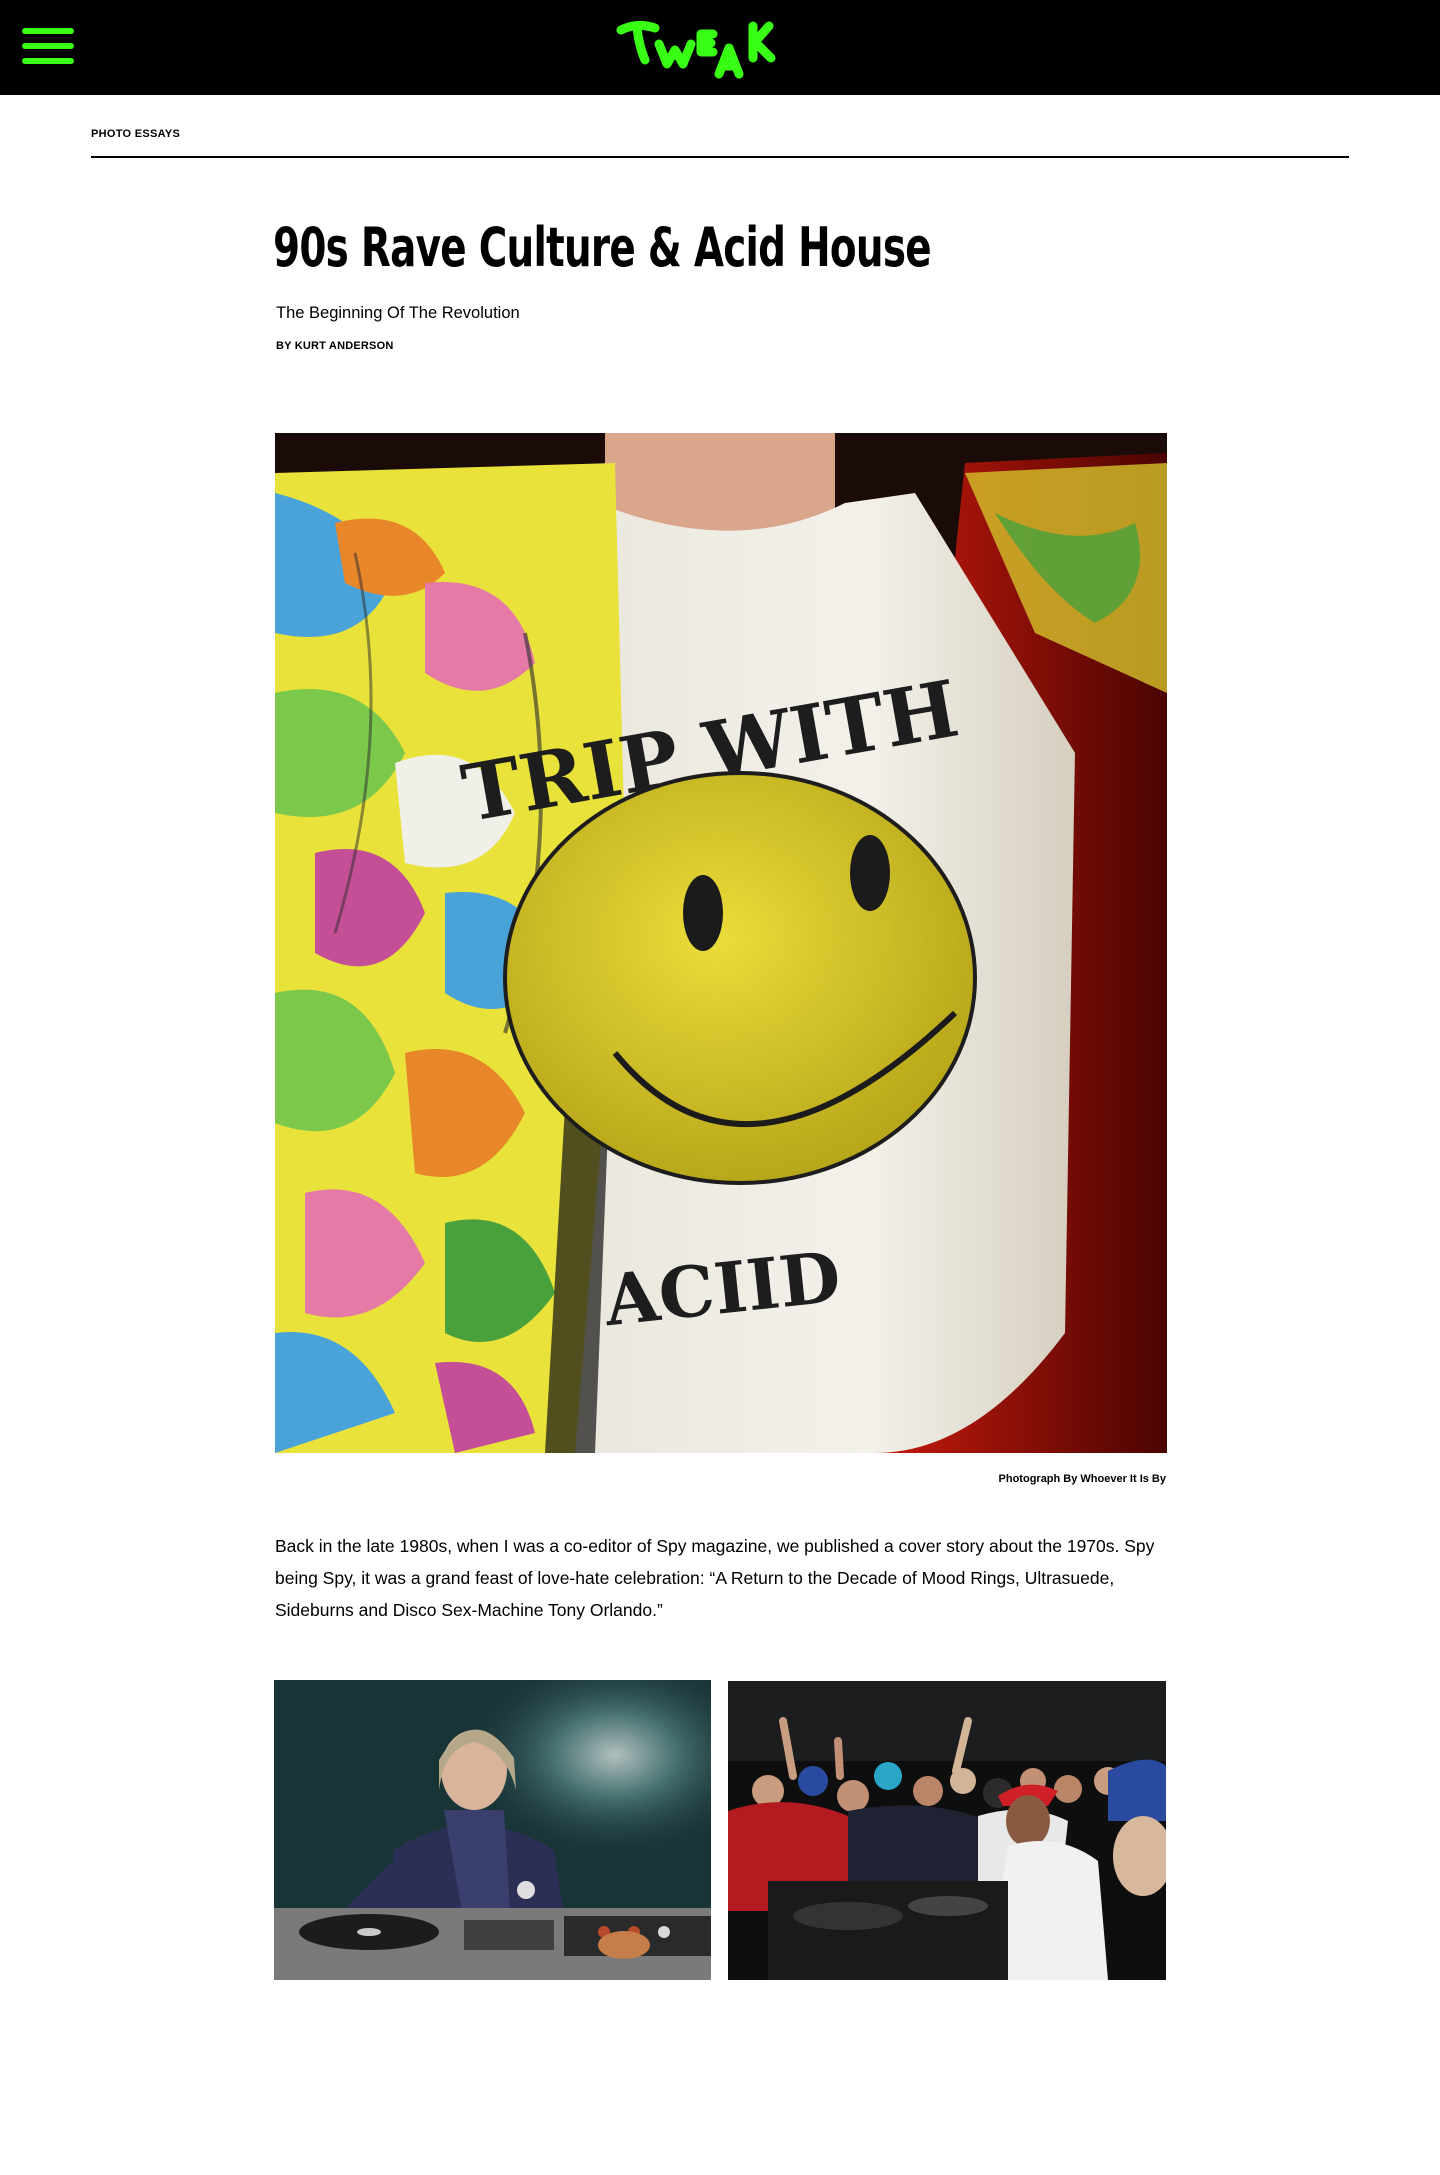 This screenshot has height=2175, width=1440. Describe the element at coordinates (135, 134) in the screenshot. I see `section-label: PHOTO ESSAYS` at that location.